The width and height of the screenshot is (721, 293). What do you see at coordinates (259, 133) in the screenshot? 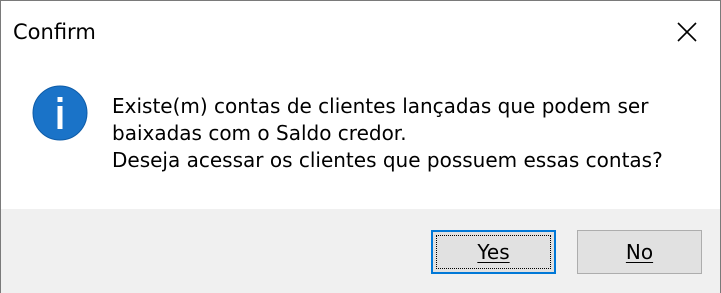
I see `message-line: baixadas com o Saldo credor.` at bounding box center [259, 133].